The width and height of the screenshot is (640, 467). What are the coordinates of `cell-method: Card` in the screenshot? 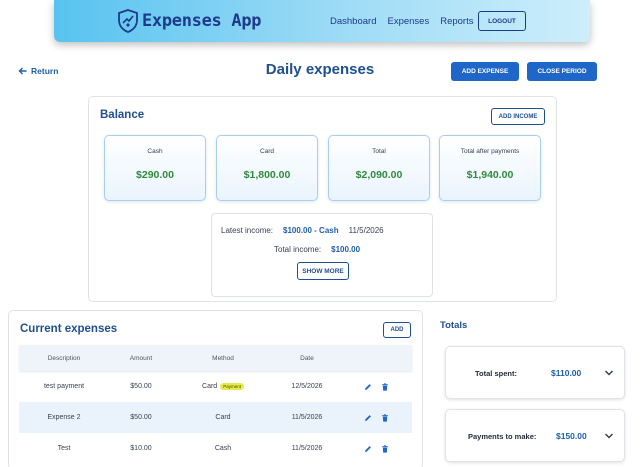 It's located at (223, 417).